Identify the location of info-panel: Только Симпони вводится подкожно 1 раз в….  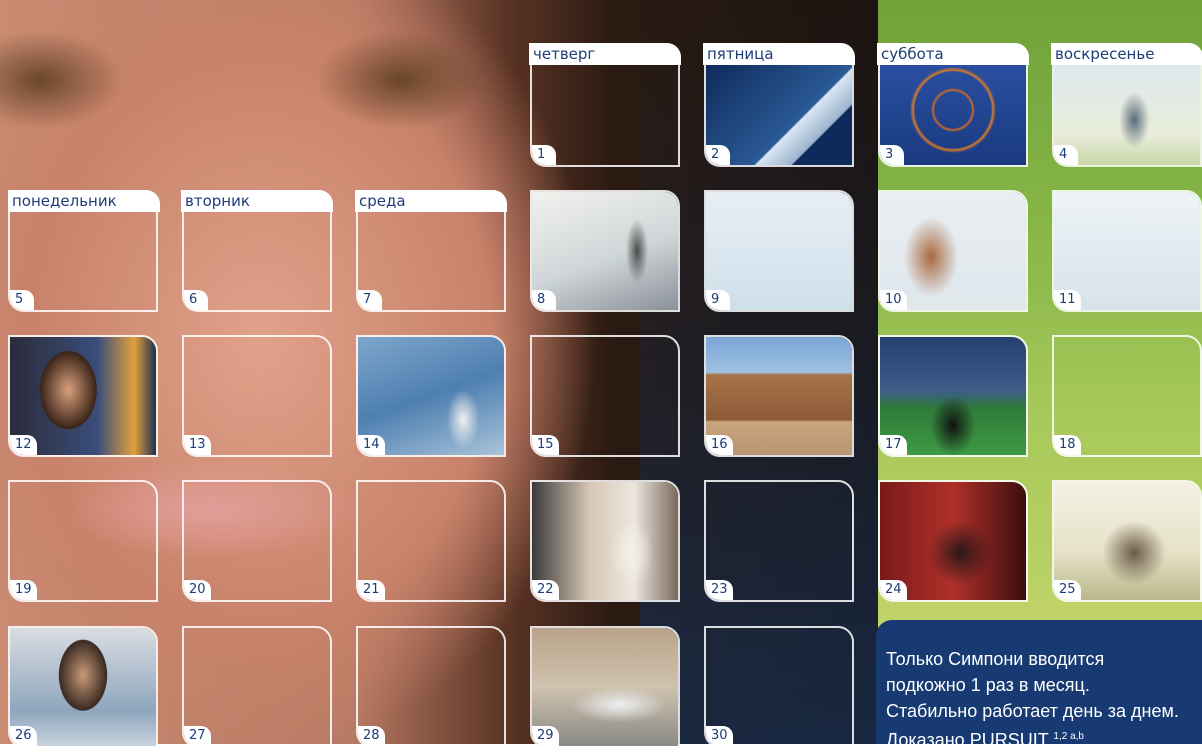
(1039, 685).